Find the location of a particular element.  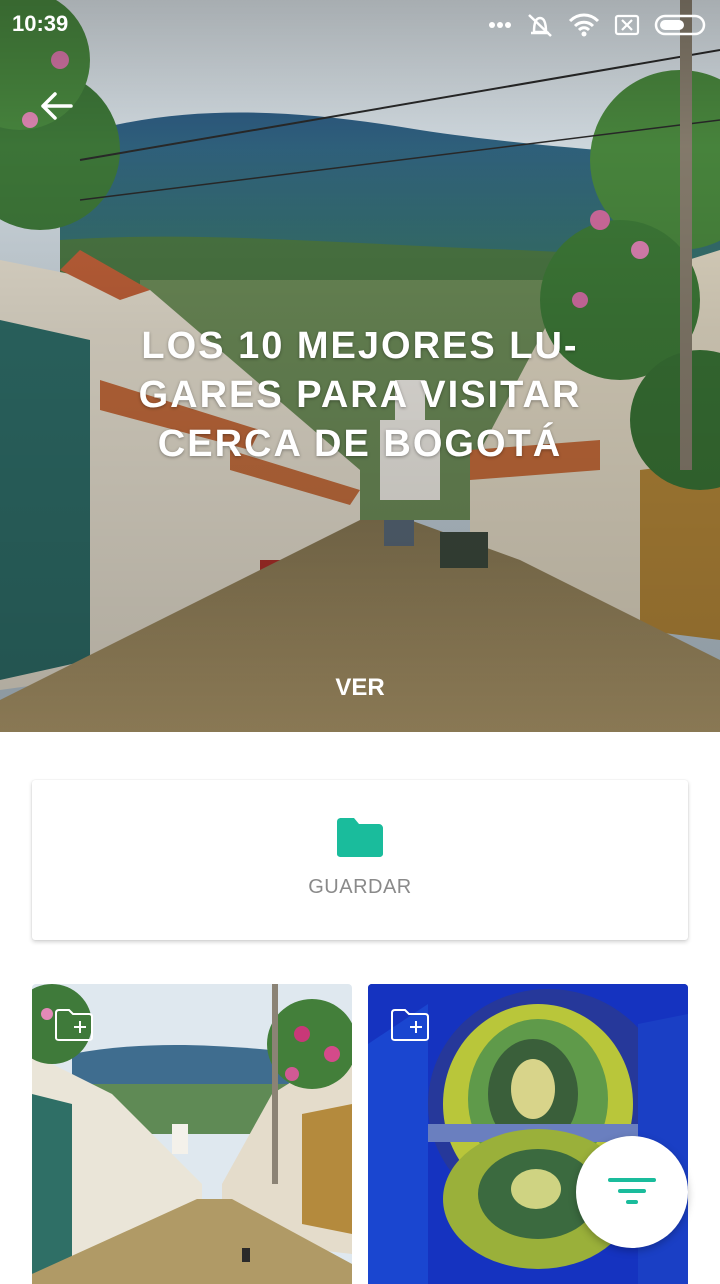

status-time: 10:39 is located at coordinates (40, 23).